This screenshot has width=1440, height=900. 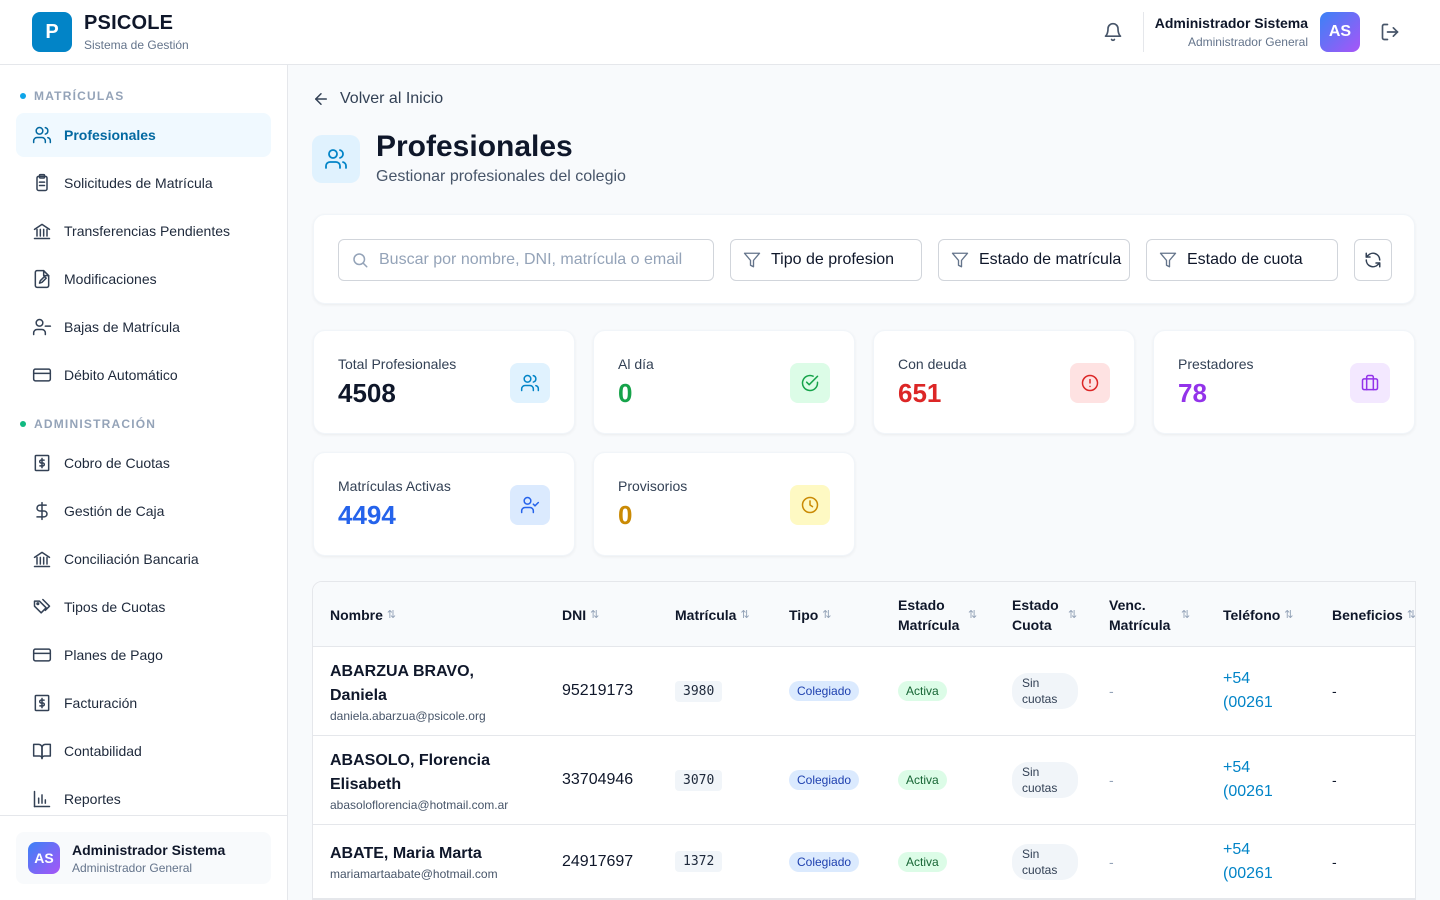 What do you see at coordinates (136, 45) in the screenshot?
I see `brand-subtitle: Sistema de Gestión` at bounding box center [136, 45].